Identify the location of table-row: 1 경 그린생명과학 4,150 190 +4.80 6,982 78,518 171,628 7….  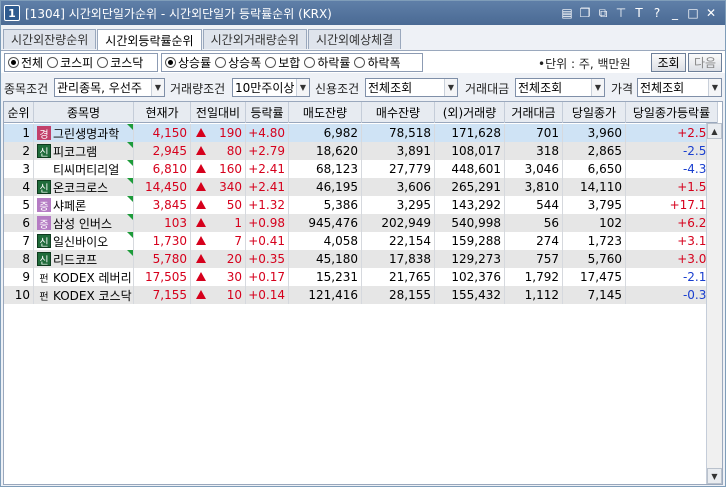
(361, 133).